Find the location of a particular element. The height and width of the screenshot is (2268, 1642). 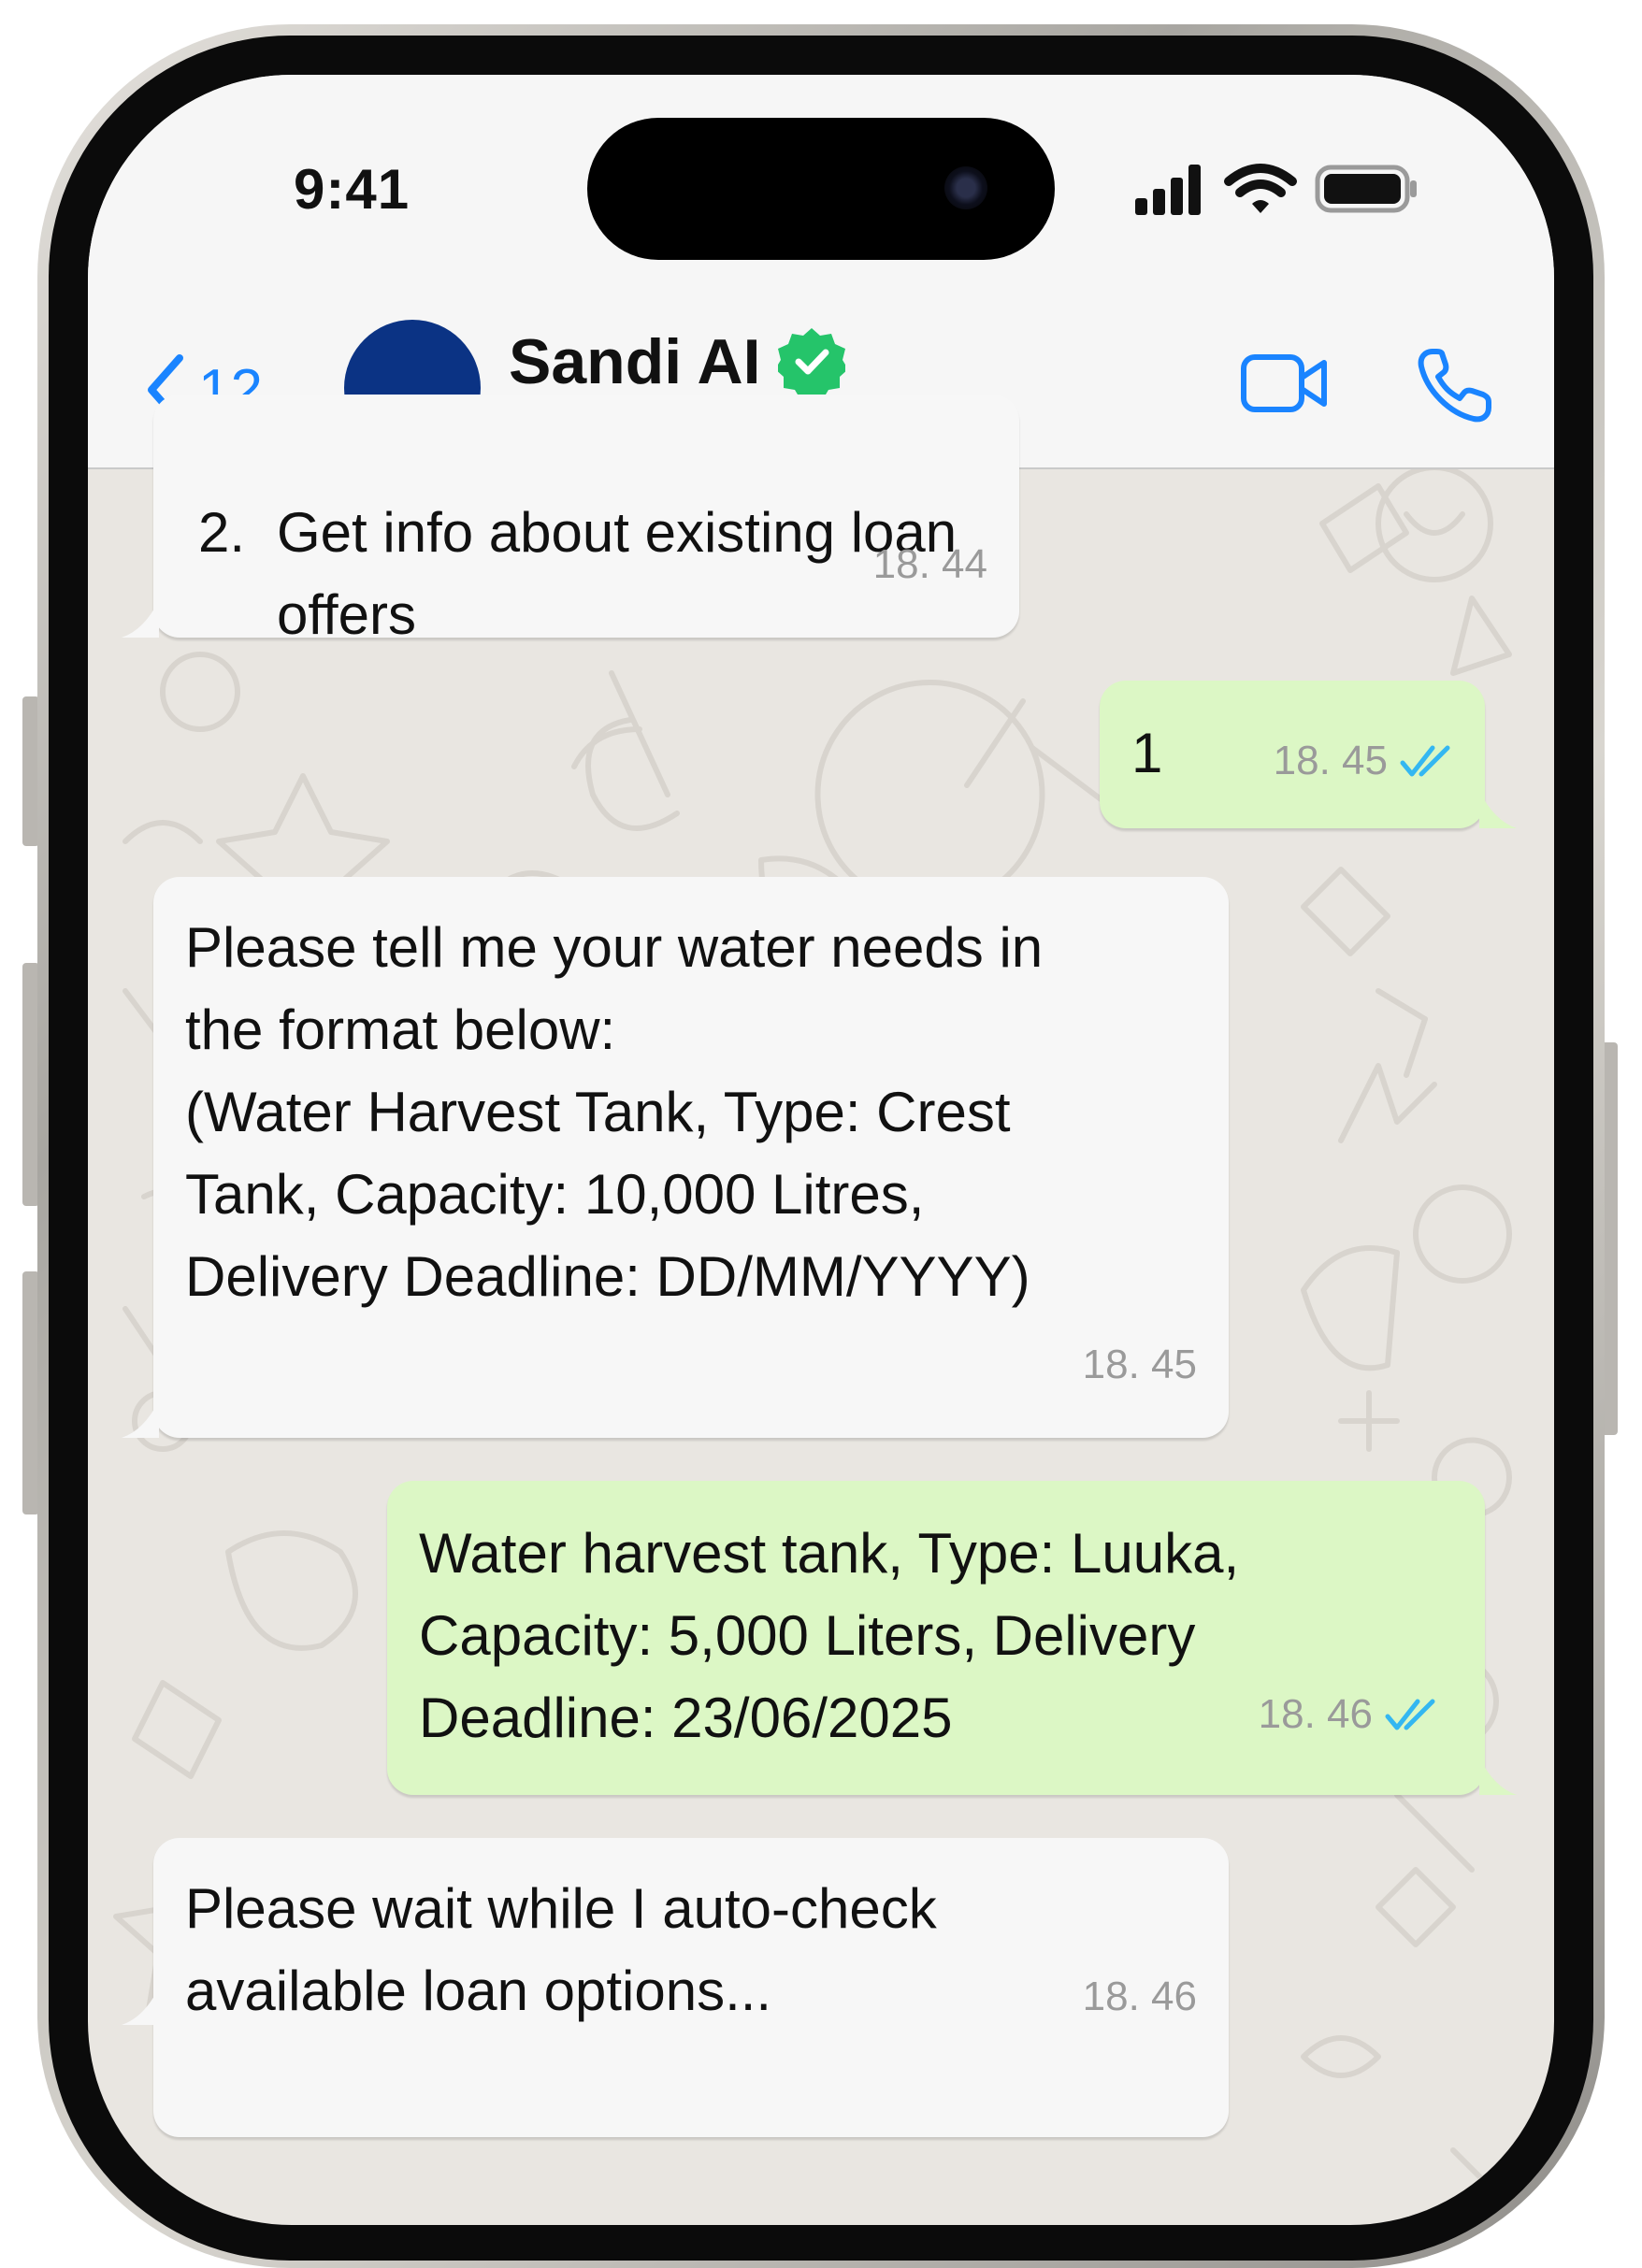

message-text-line: Please tell me your water needs in is located at coordinates (614, 947).